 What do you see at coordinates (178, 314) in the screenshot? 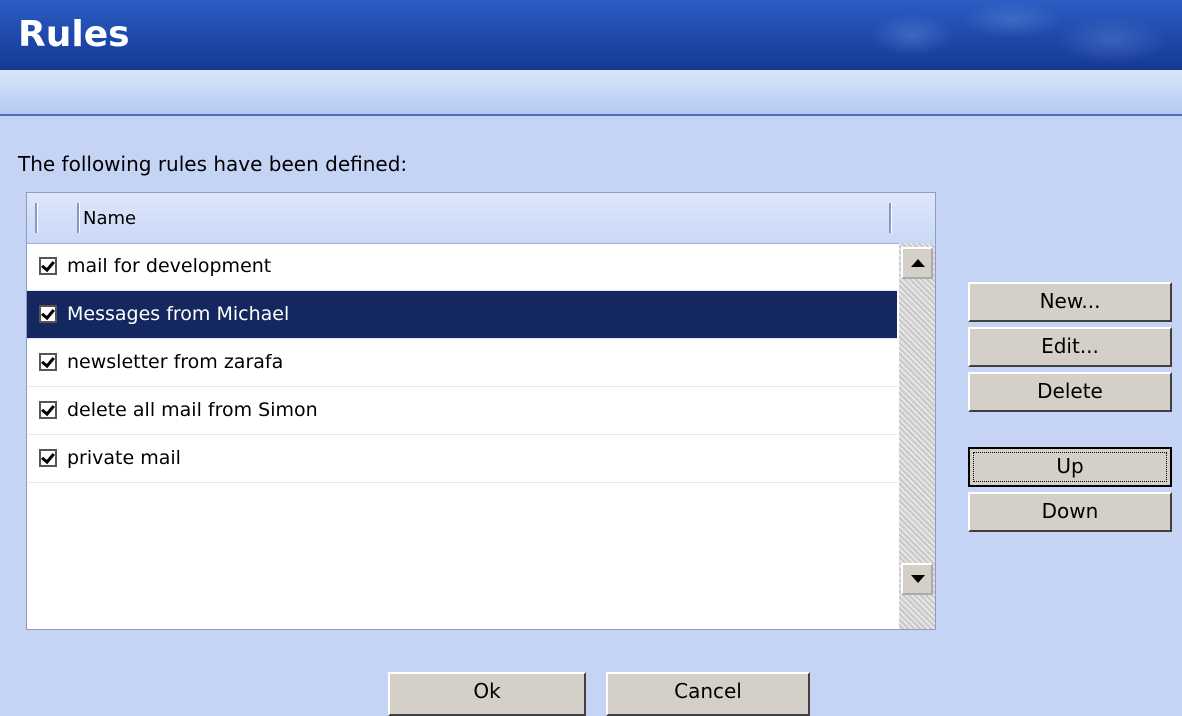
I see `rule-label: Messages from Michael` at bounding box center [178, 314].